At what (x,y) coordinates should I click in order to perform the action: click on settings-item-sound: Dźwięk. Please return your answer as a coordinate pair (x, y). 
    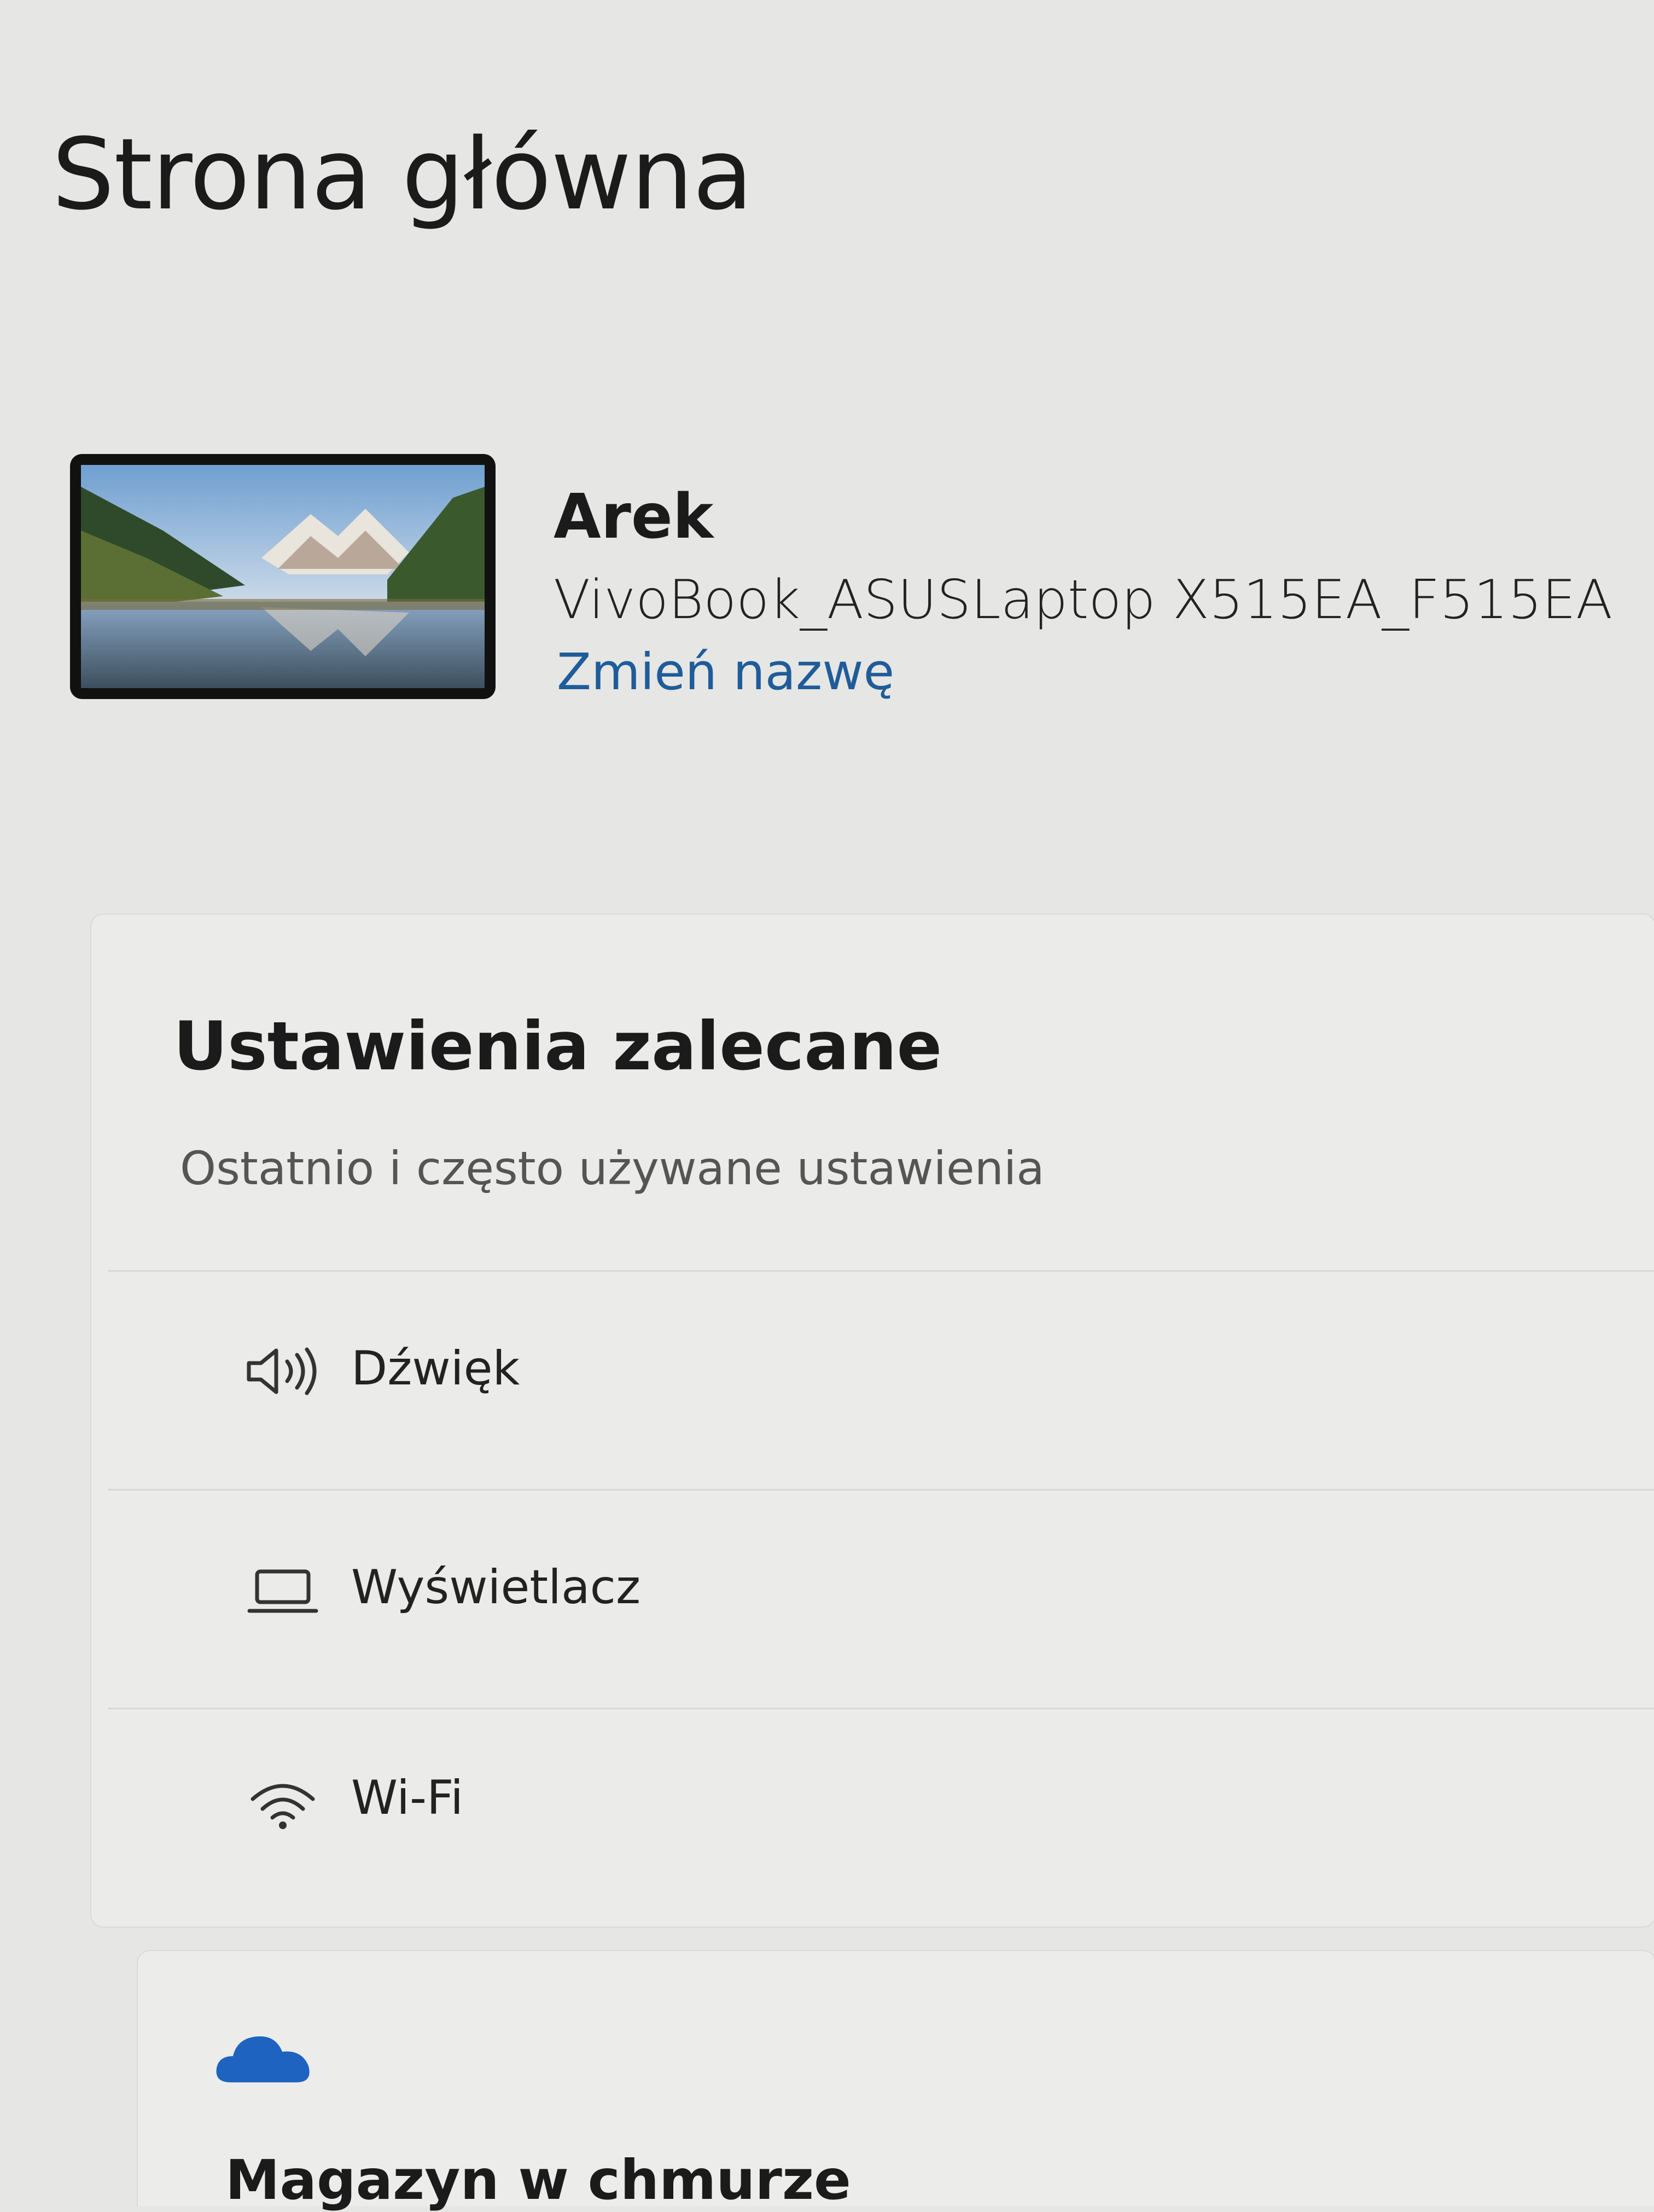
    Looking at the image, I should click on (881, 1379).